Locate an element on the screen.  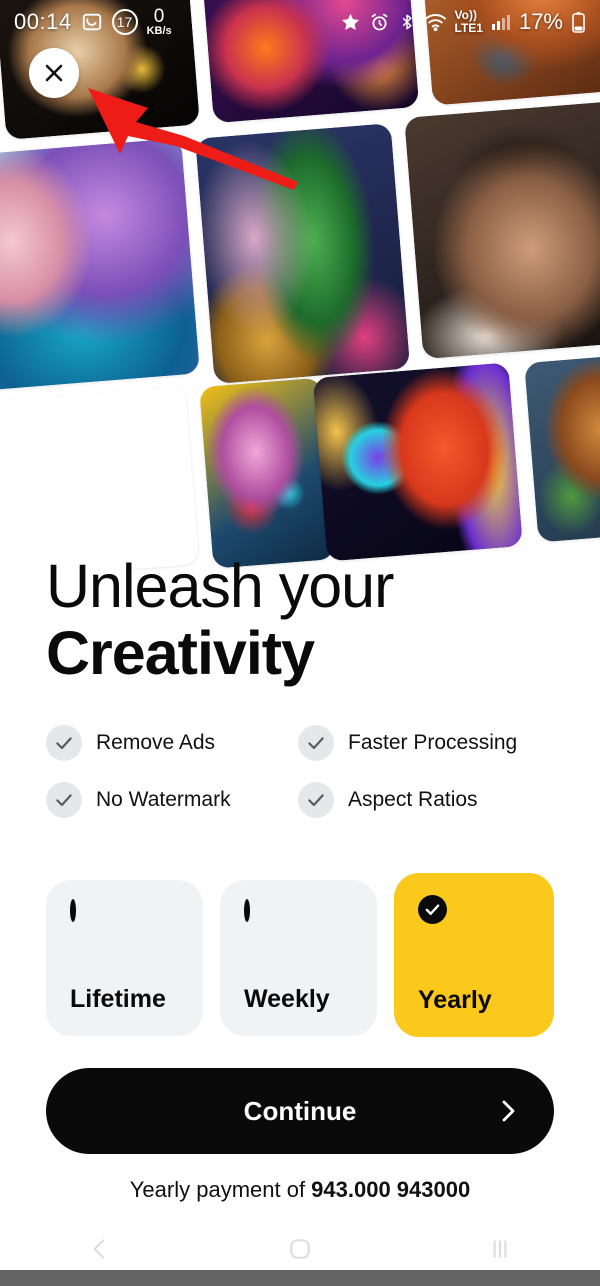
artwork-general-cat is located at coordinates (99, 478).